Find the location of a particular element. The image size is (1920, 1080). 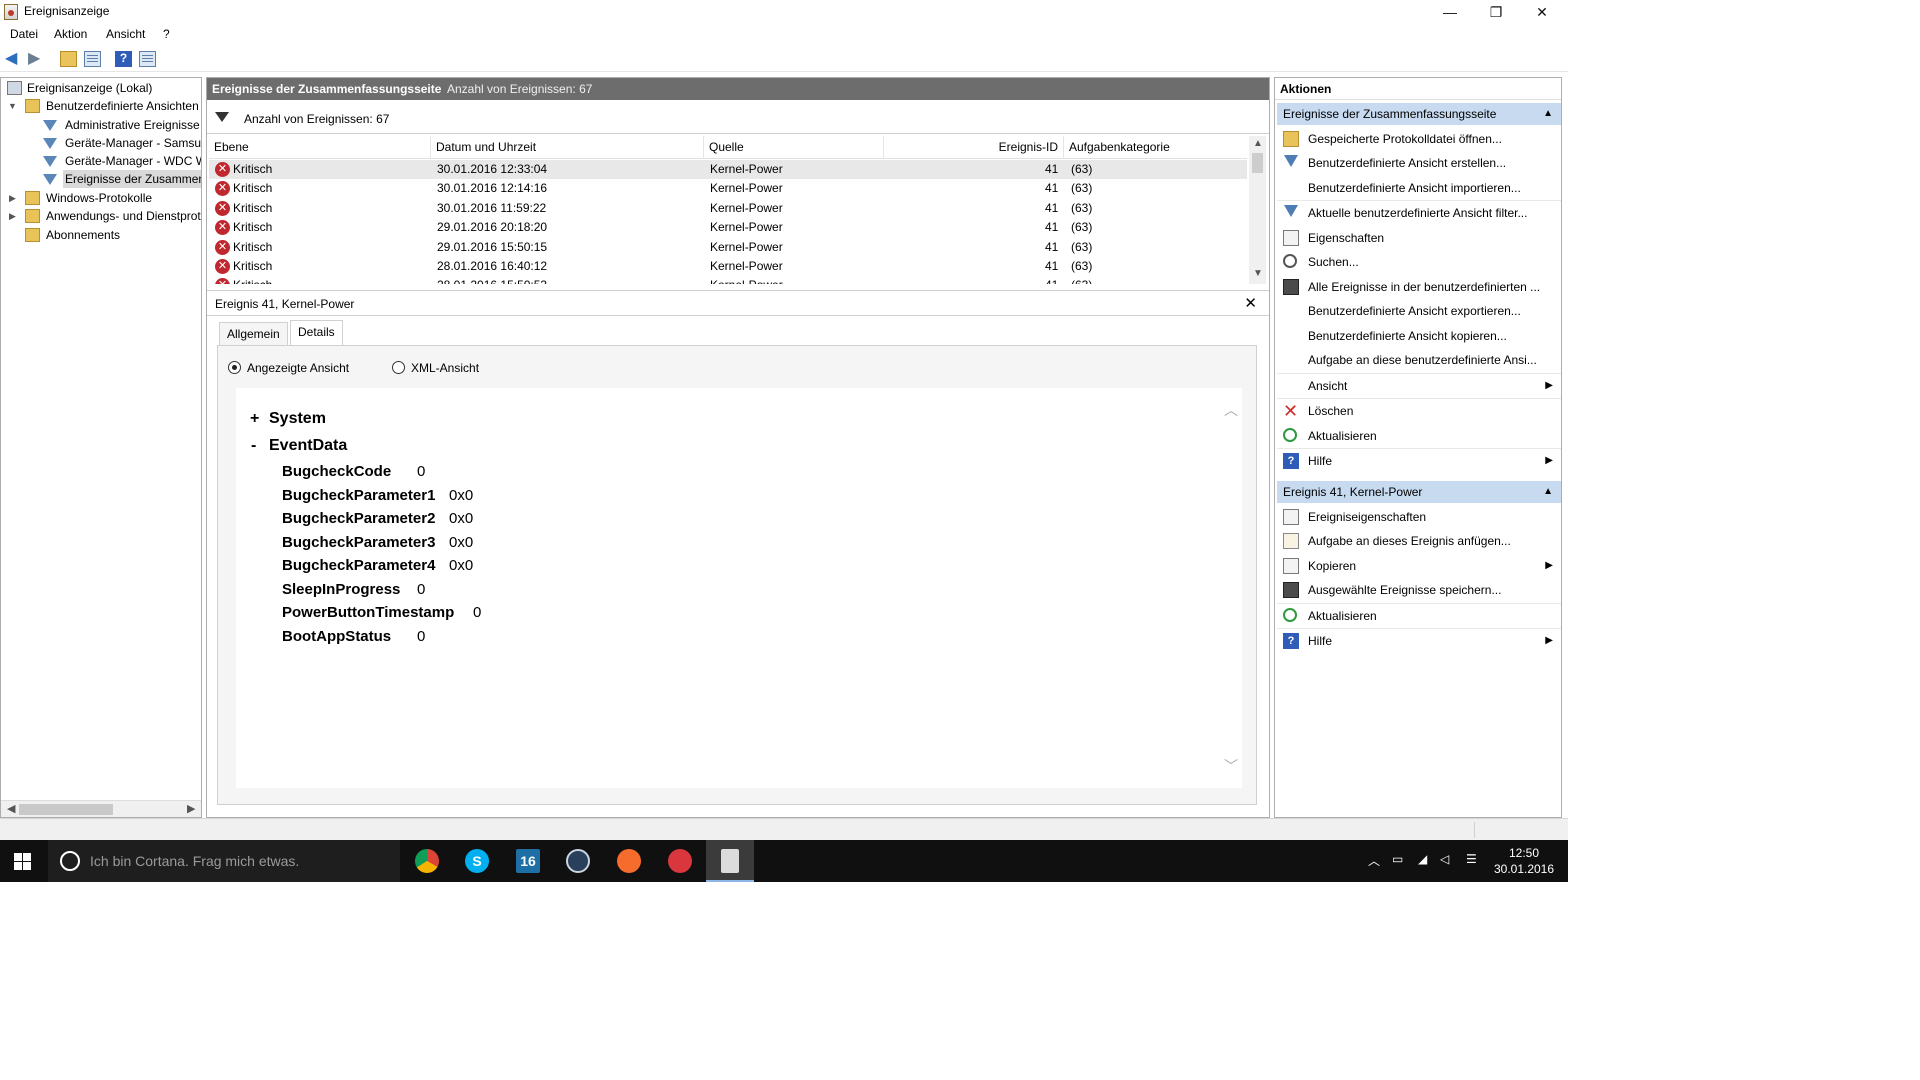

radio-selected is located at coordinates (234, 367).